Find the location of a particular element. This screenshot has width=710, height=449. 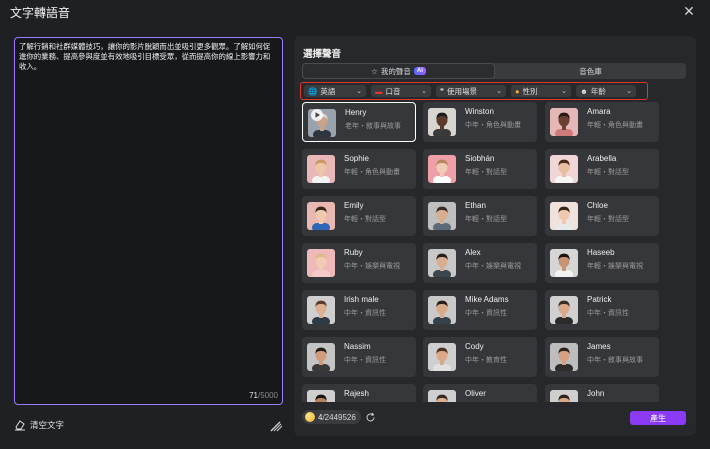

char-count-current: 71 is located at coordinates (253, 395).